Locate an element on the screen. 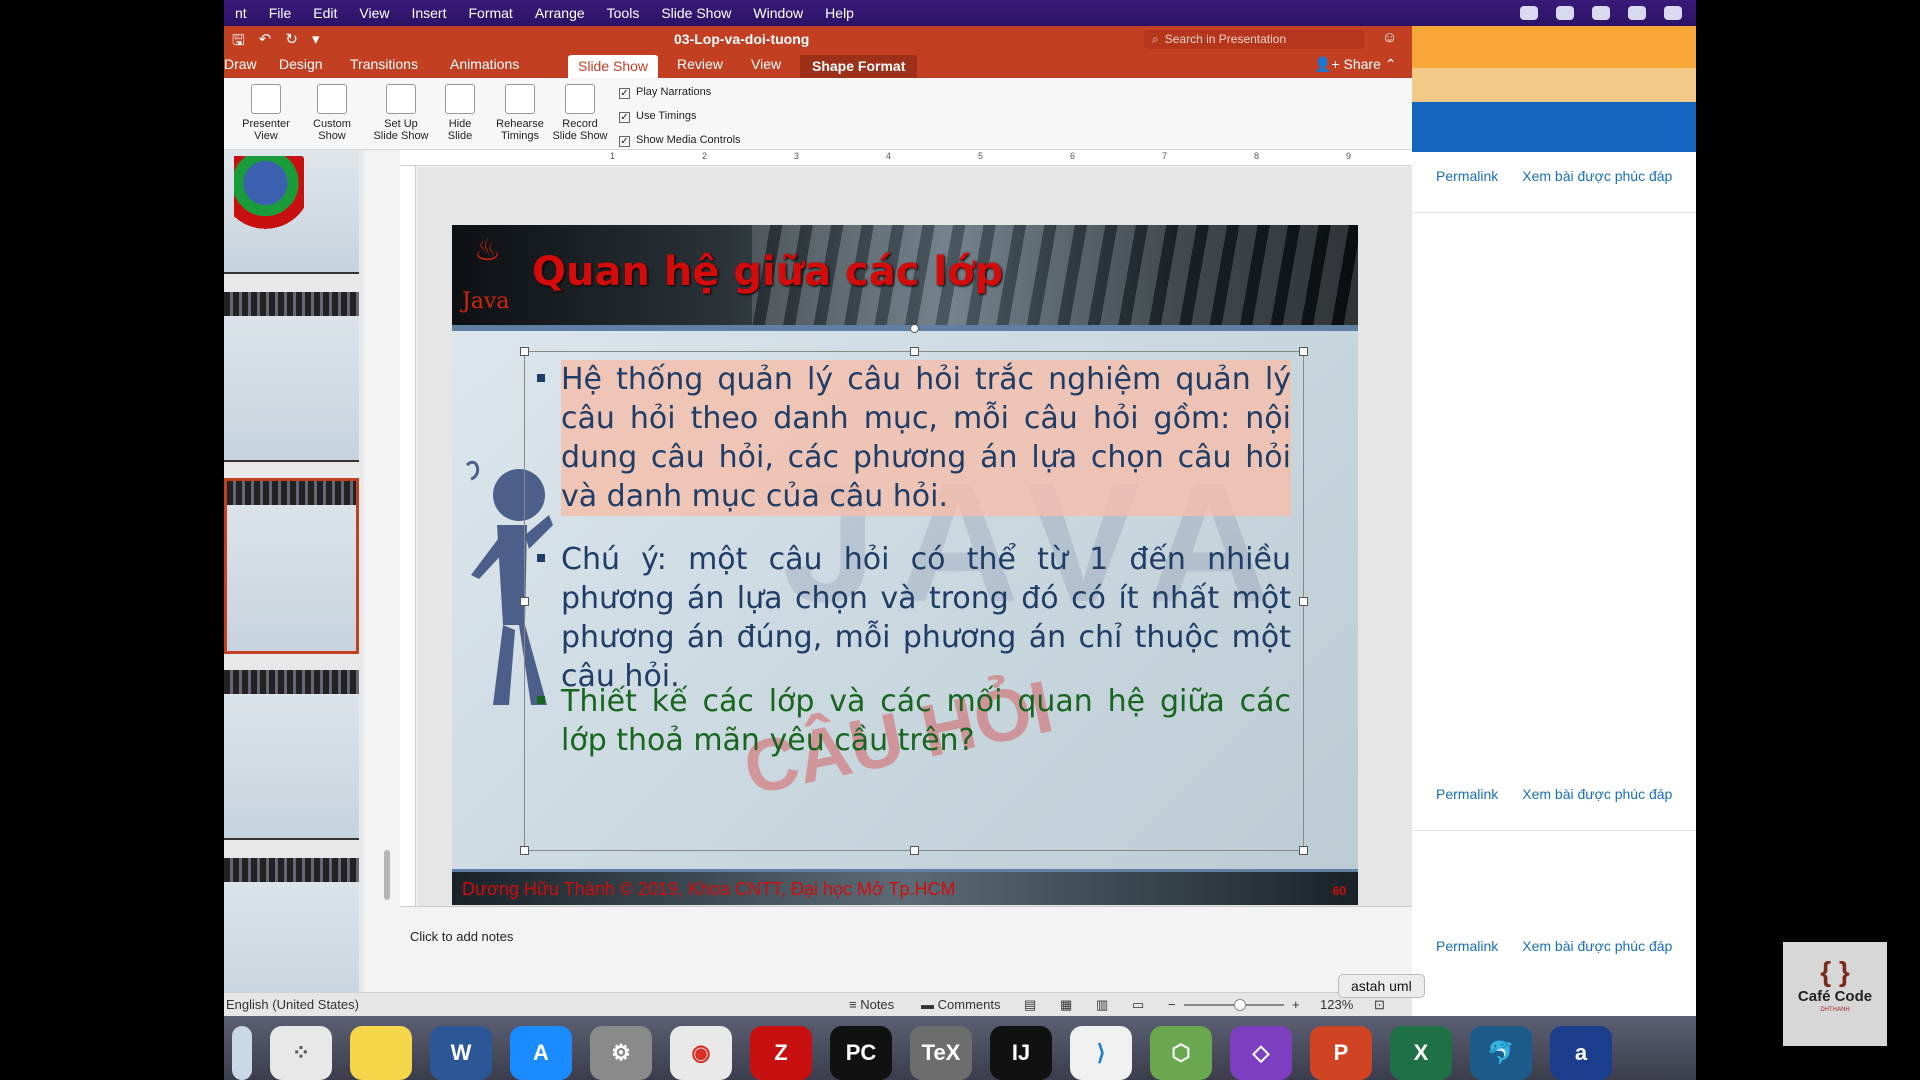  tab-animations: Animations is located at coordinates (484, 64).